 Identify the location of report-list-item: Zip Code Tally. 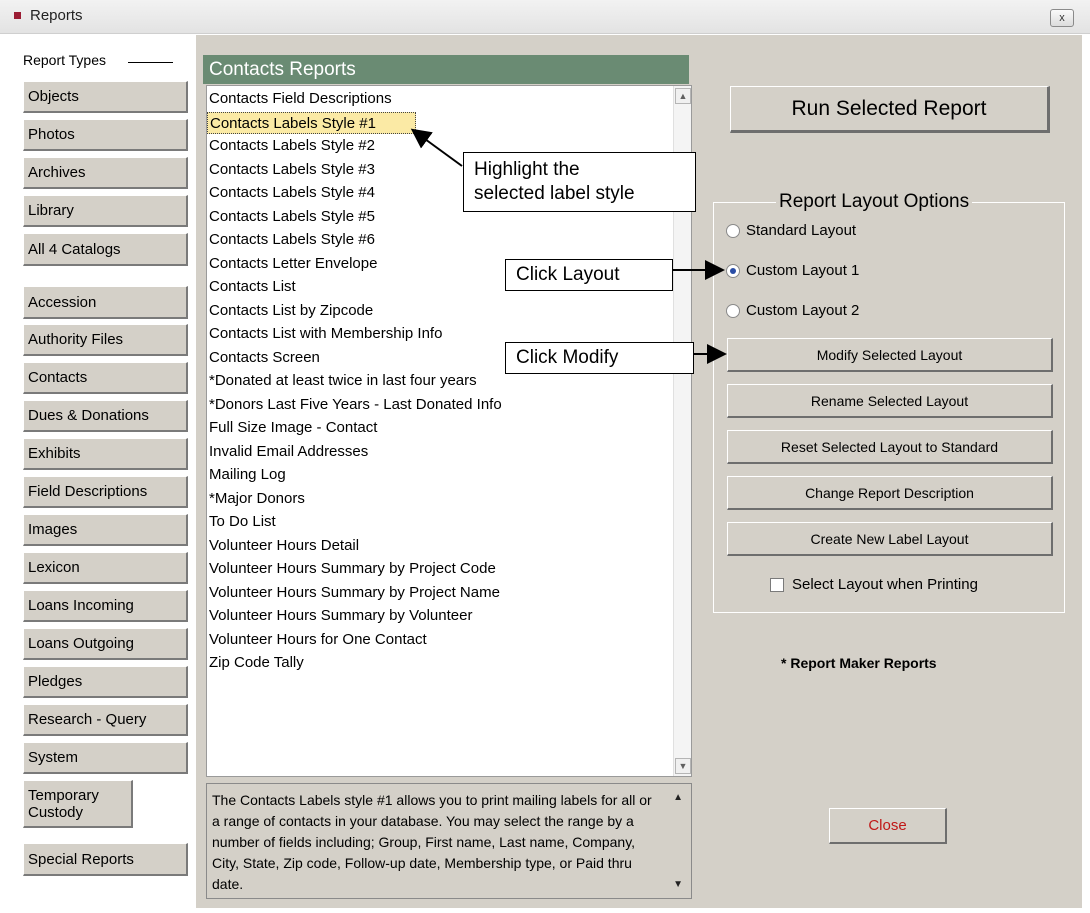
(255, 663).